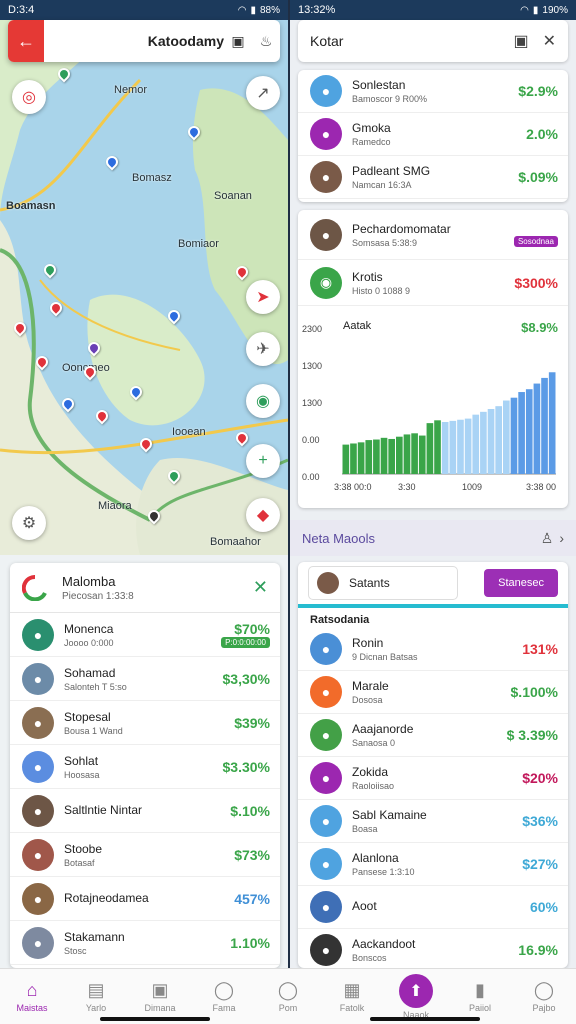  Describe the element at coordinates (433, 821) in the screenshot. I see `list-item: ● Sabl Kamaine Boasa $36%` at that location.